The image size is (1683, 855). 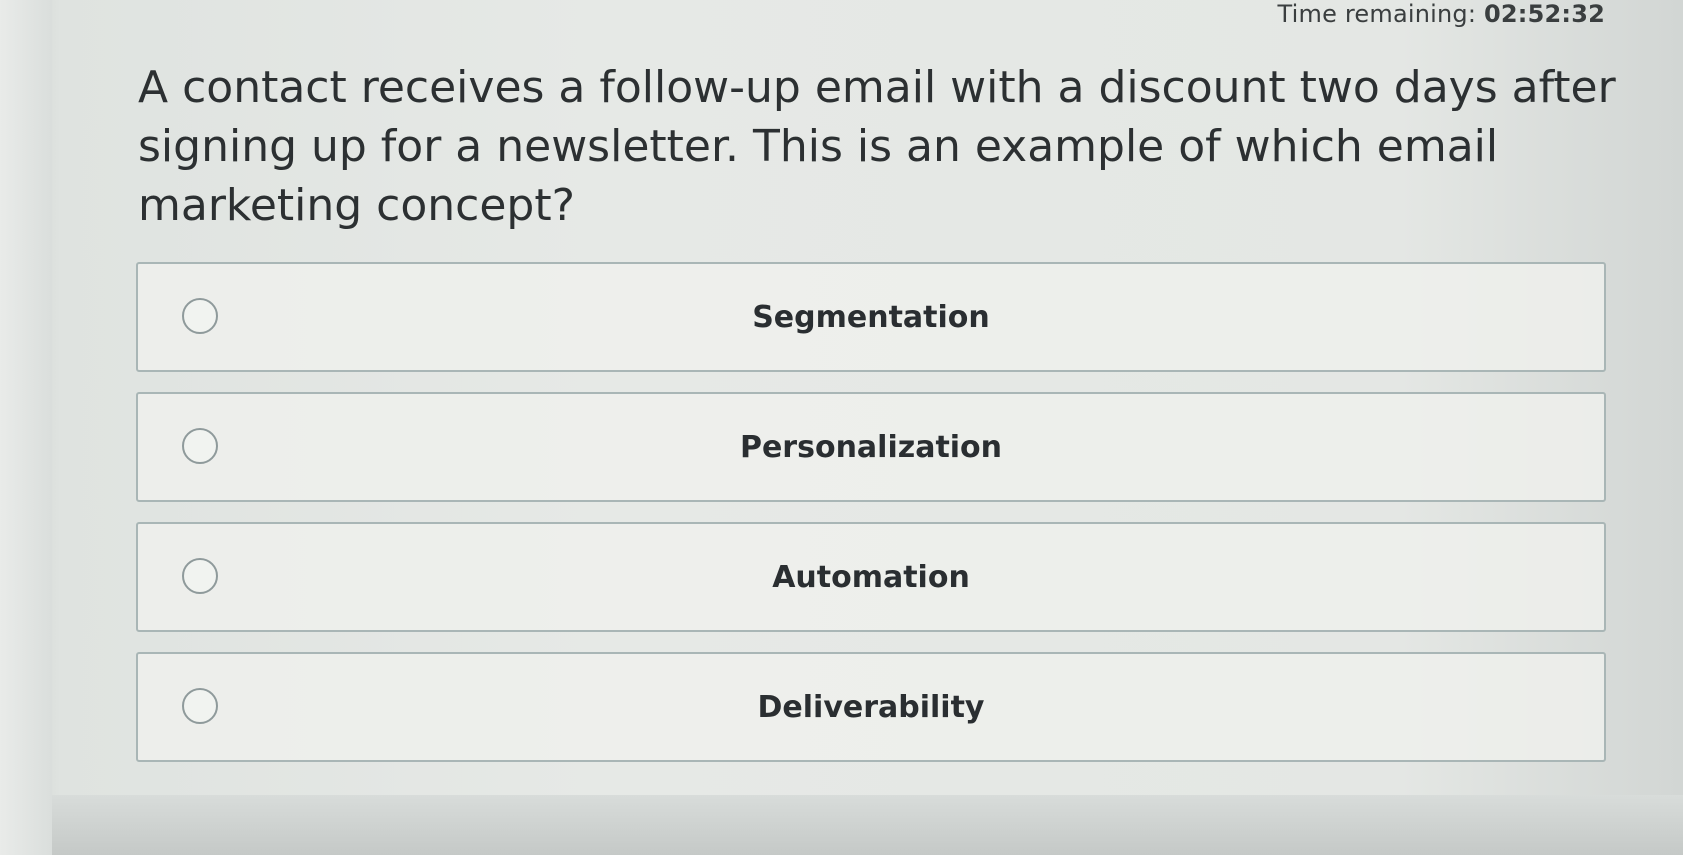 I want to click on answer-label: Personalization, so click(x=871, y=447).